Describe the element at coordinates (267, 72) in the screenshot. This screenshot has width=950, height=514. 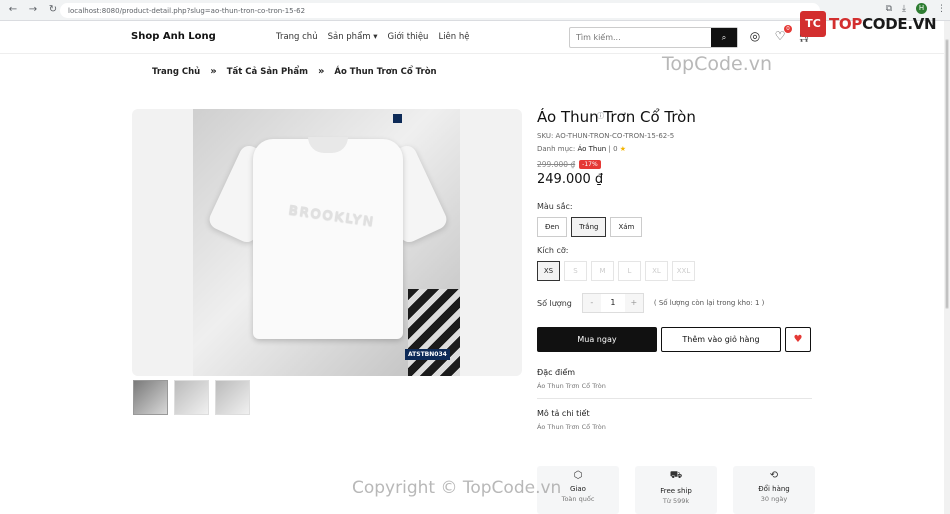
I see `breadcrumb-all-products: Tất Cả Sản Phẩm` at that location.